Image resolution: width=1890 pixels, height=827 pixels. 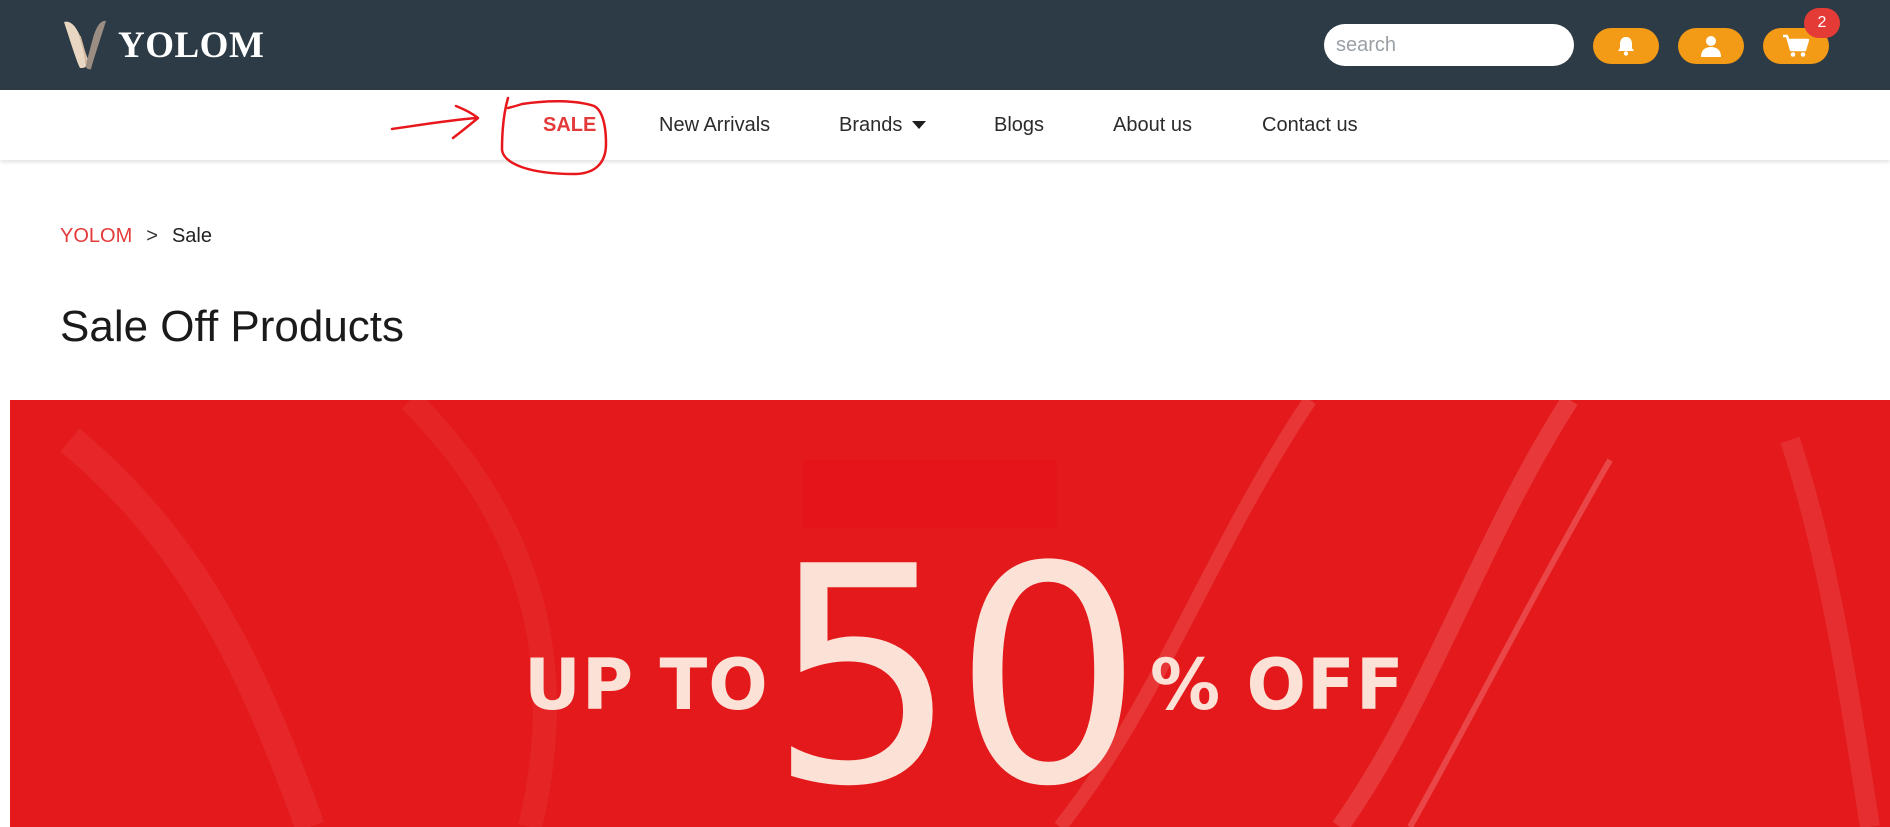 I want to click on nav-item-brands-label: Brands, so click(x=871, y=124).